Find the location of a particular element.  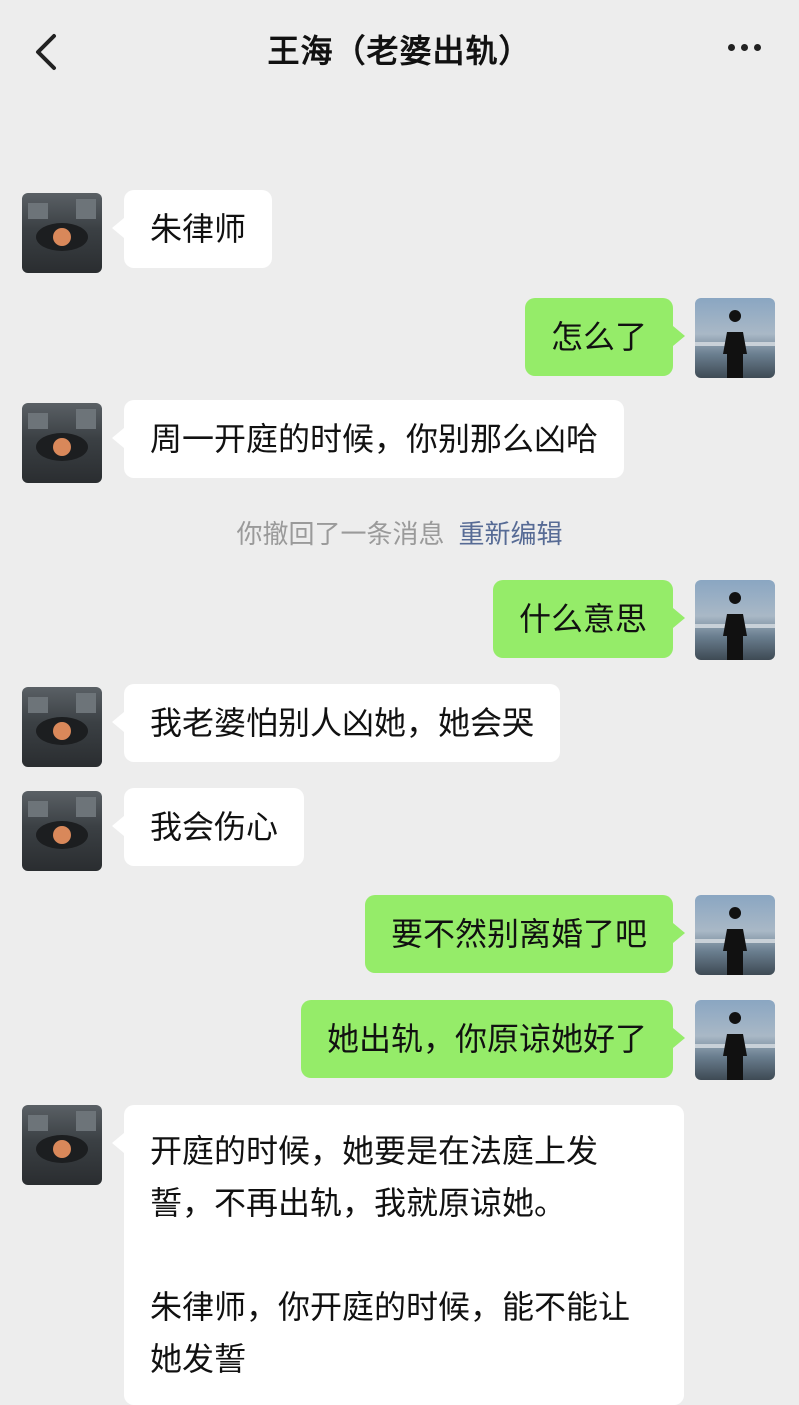

recall-notice: 你撤回了一条消息 重新编辑 is located at coordinates (399, 532).